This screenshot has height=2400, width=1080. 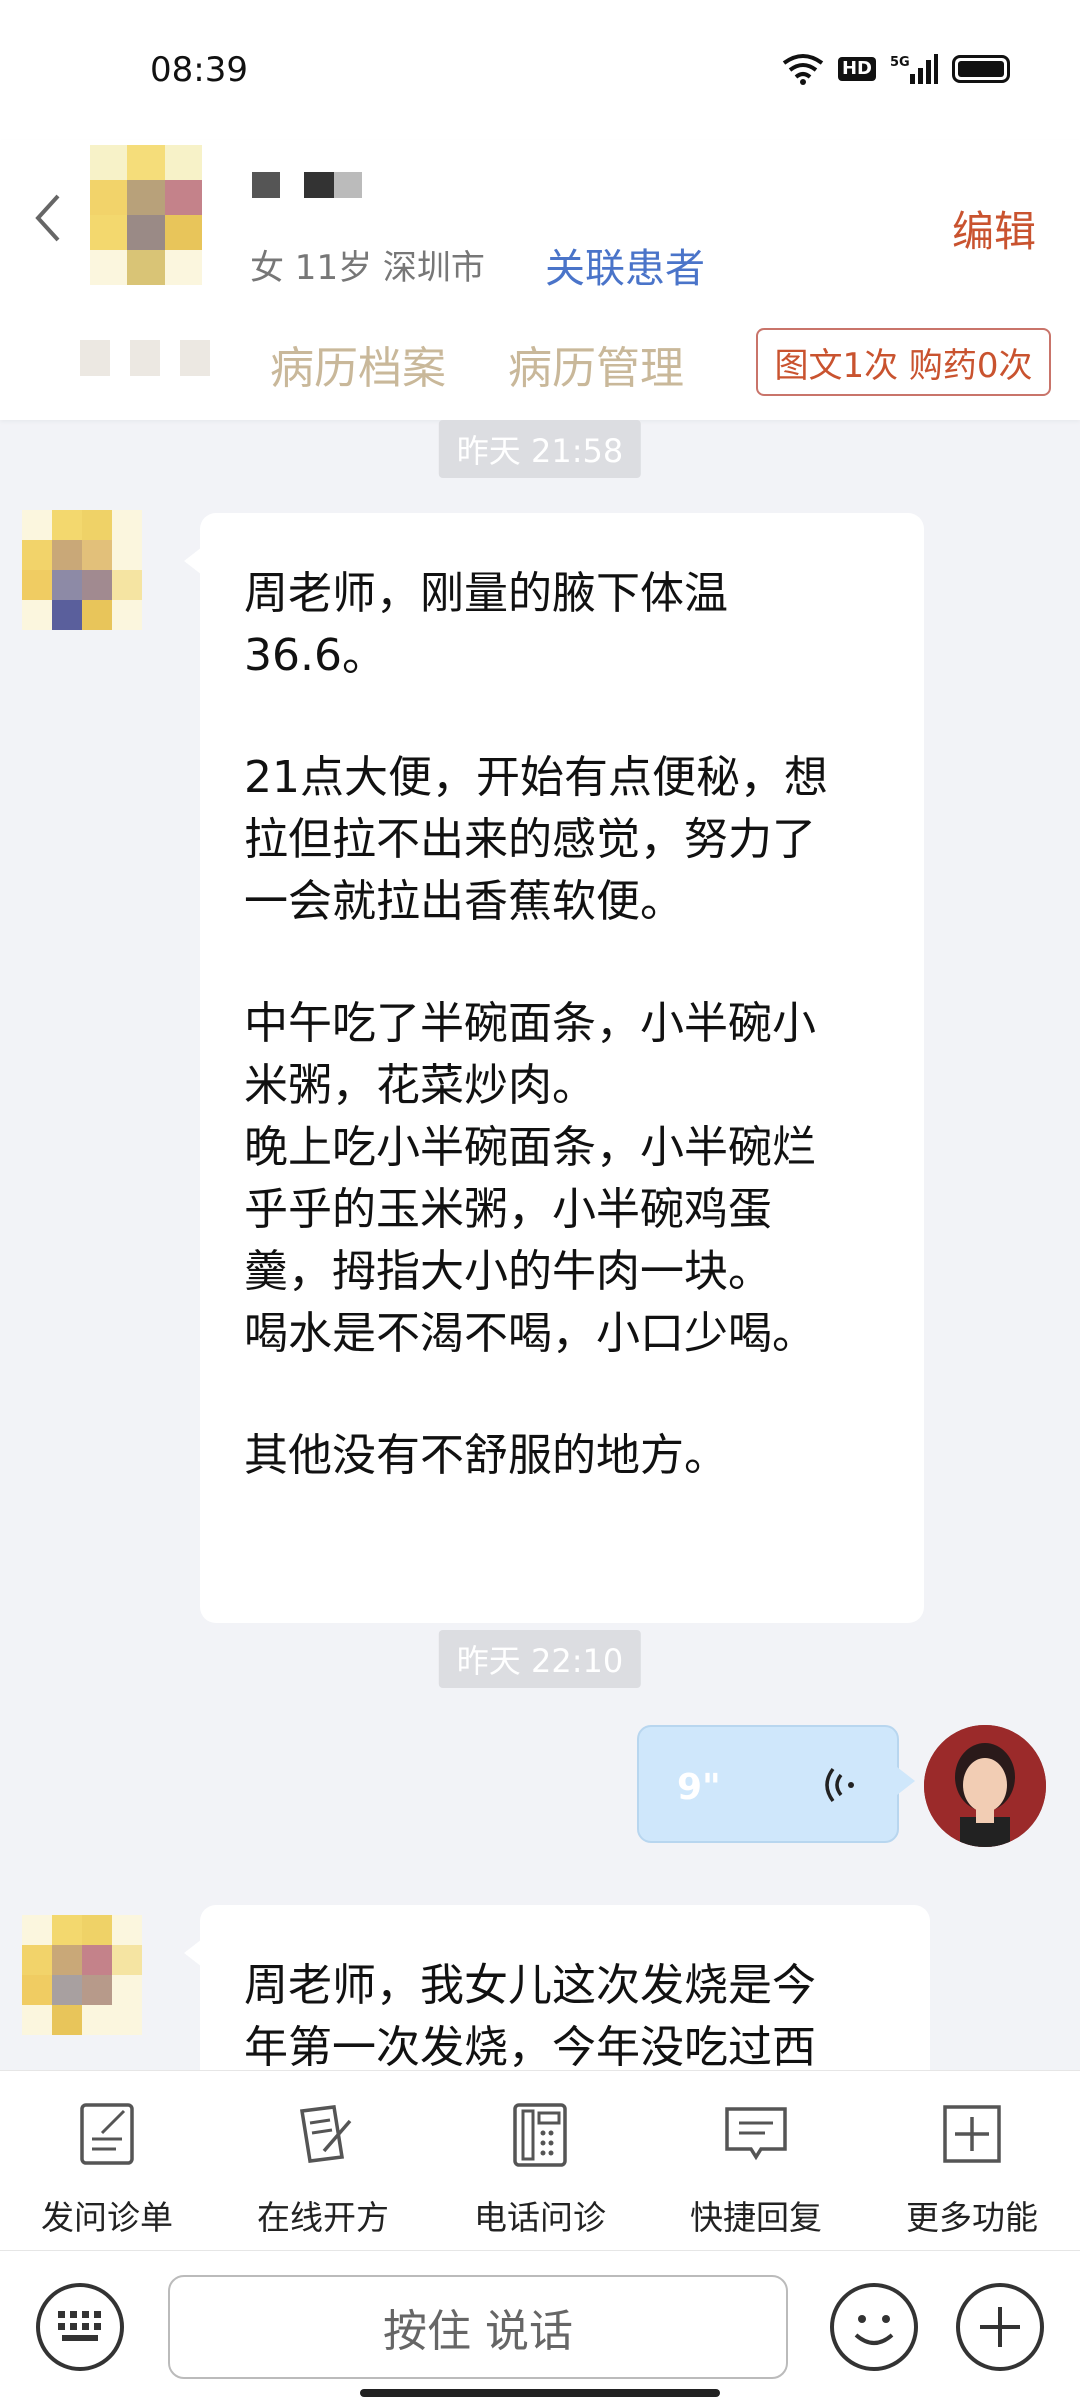 What do you see at coordinates (803, 69) in the screenshot?
I see `wifi-icon` at bounding box center [803, 69].